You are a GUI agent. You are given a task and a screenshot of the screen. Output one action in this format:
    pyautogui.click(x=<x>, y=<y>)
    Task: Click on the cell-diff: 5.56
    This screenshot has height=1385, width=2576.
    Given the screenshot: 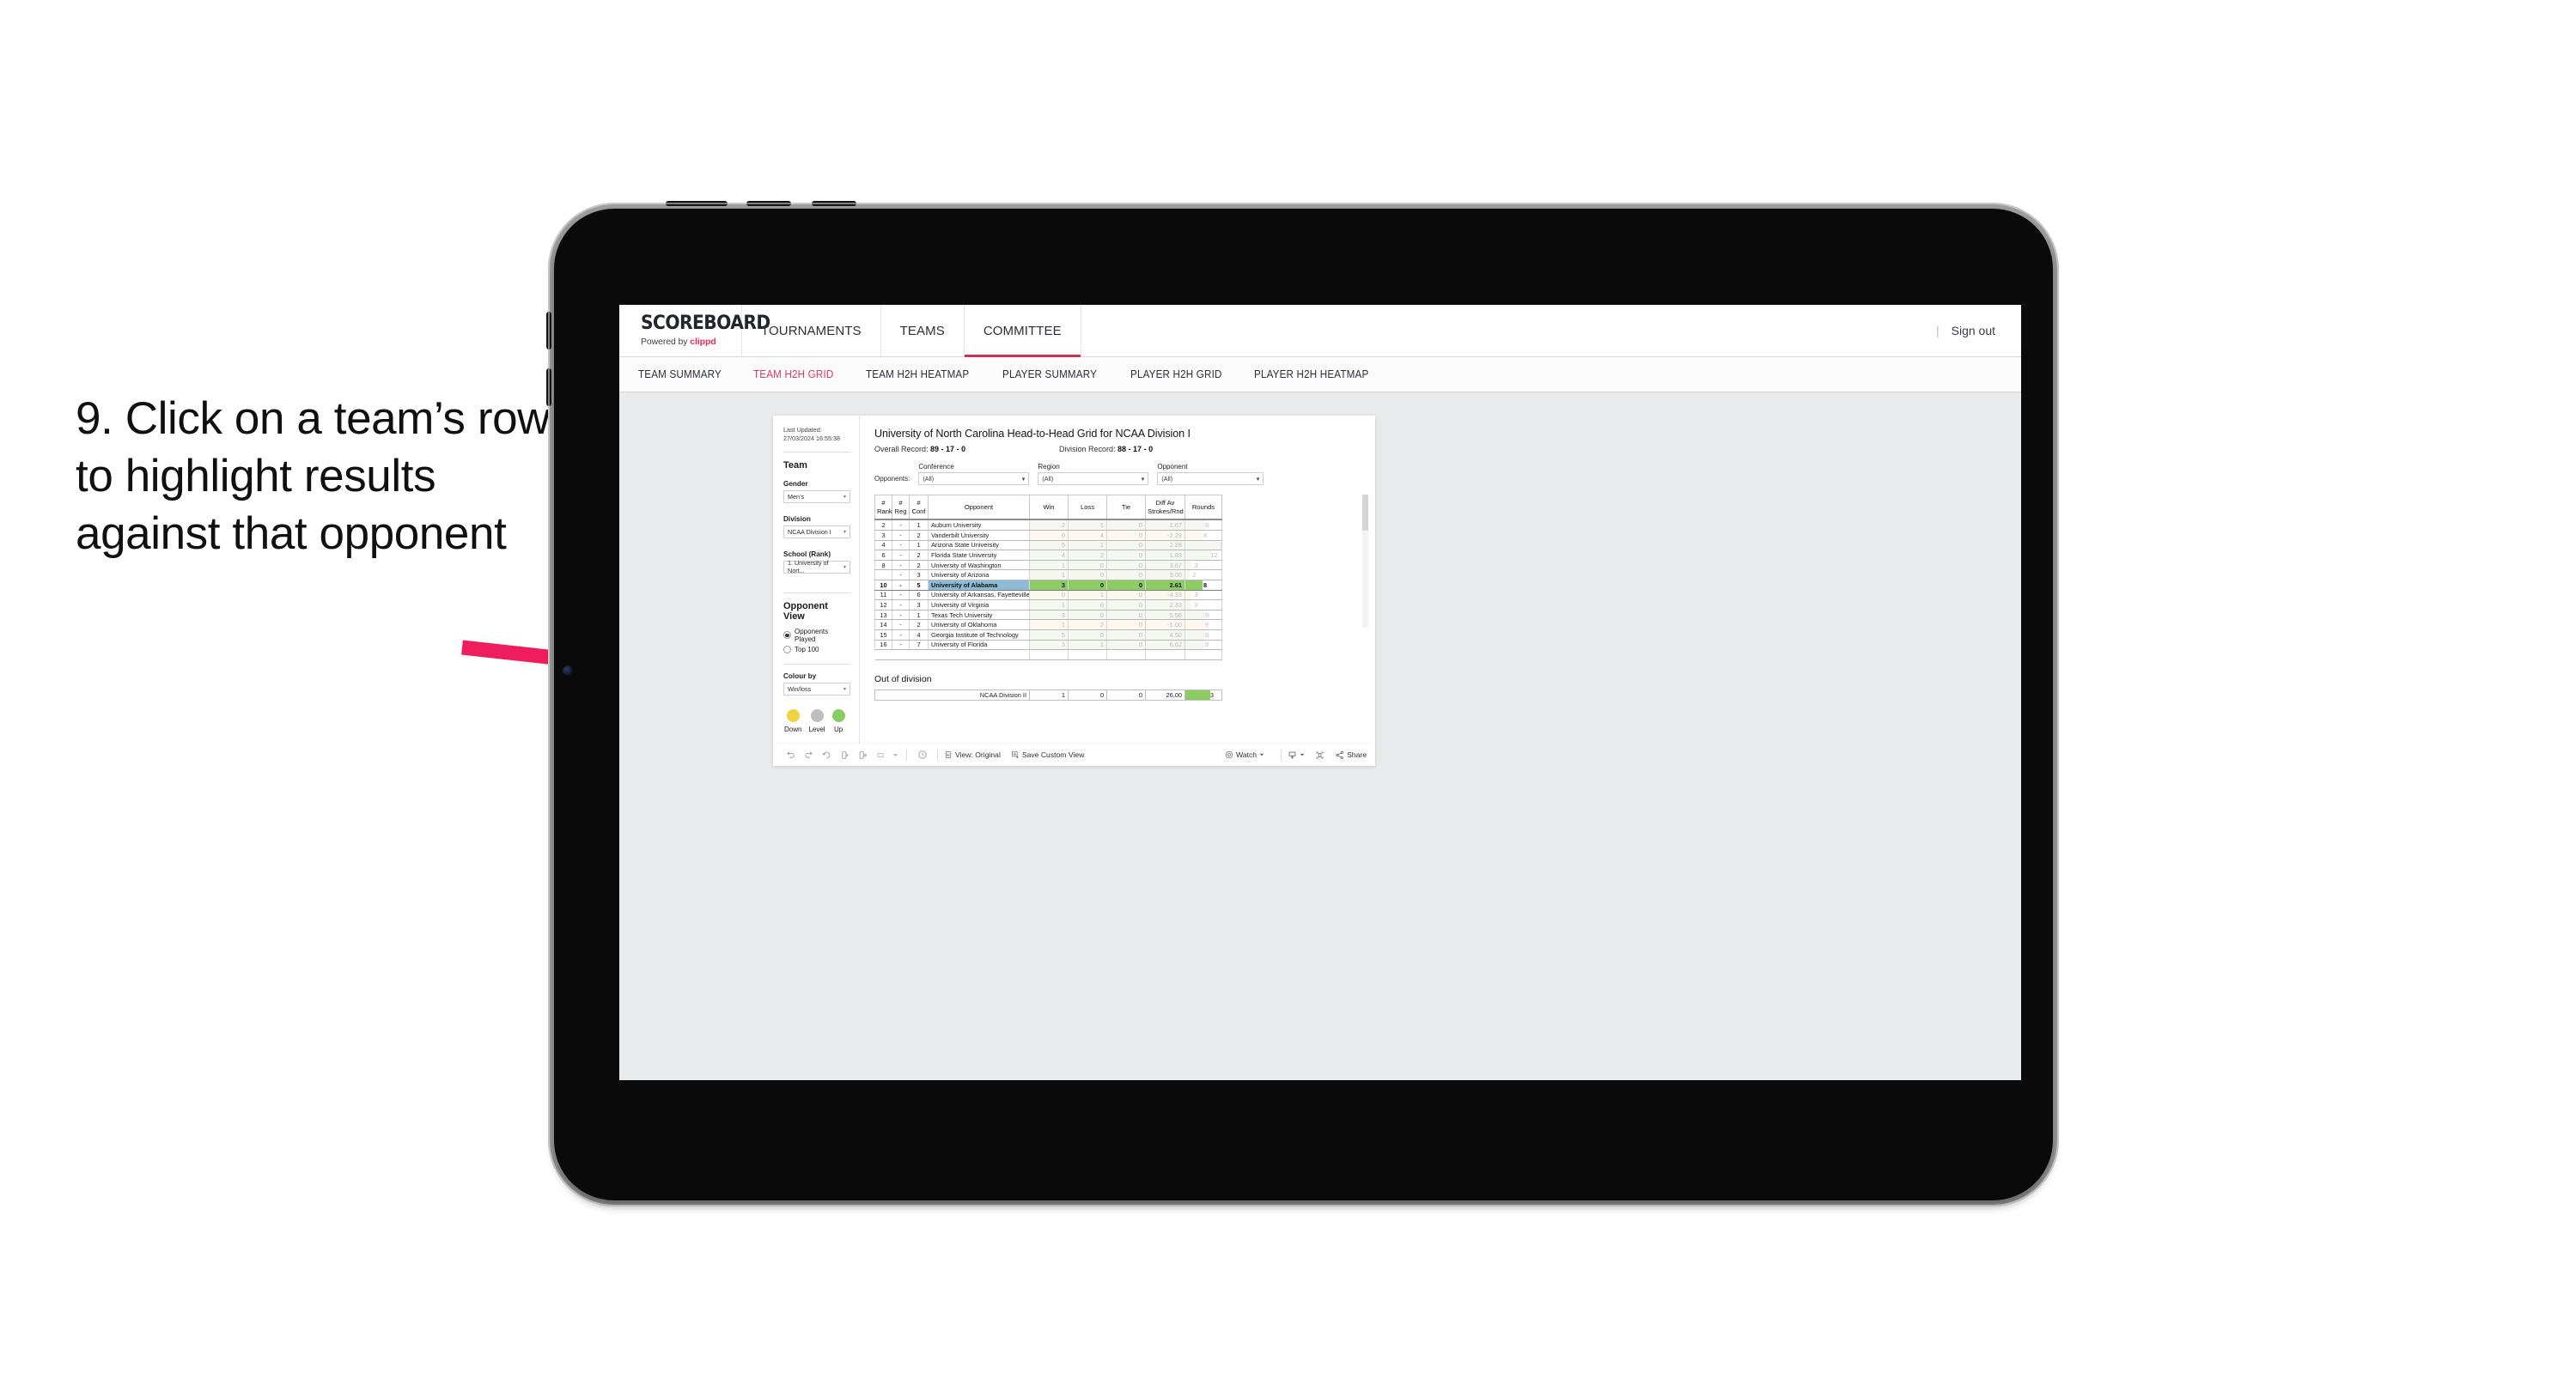 What is the action you would take?
    pyautogui.click(x=1165, y=615)
    